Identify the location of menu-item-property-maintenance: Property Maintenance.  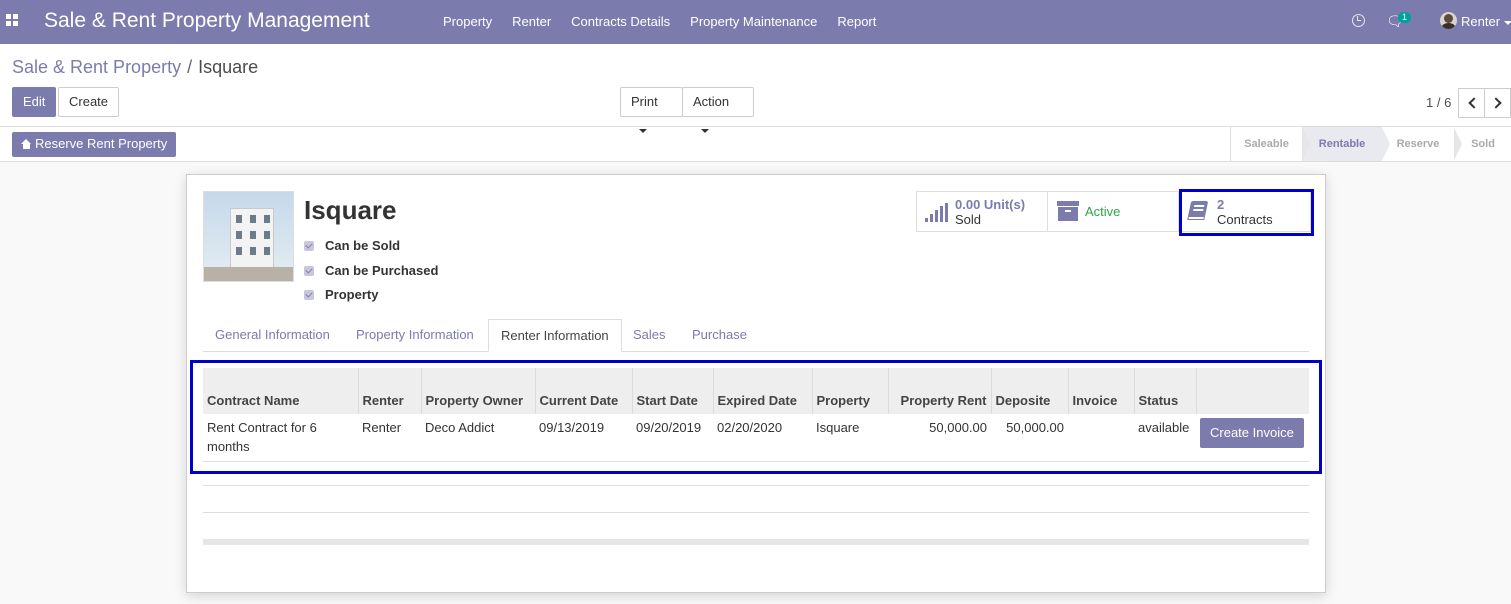
(753, 22).